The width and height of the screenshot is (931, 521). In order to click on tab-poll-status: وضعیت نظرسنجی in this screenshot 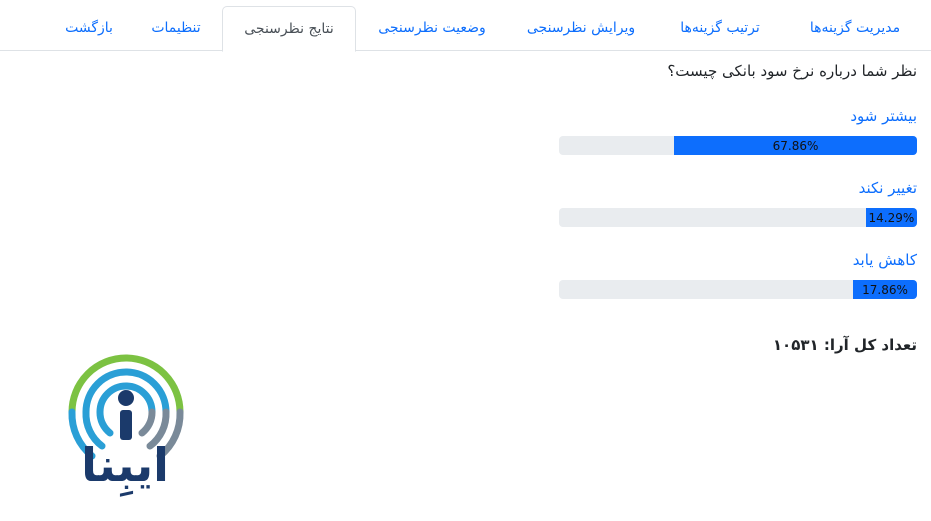, I will do `click(432, 28)`.